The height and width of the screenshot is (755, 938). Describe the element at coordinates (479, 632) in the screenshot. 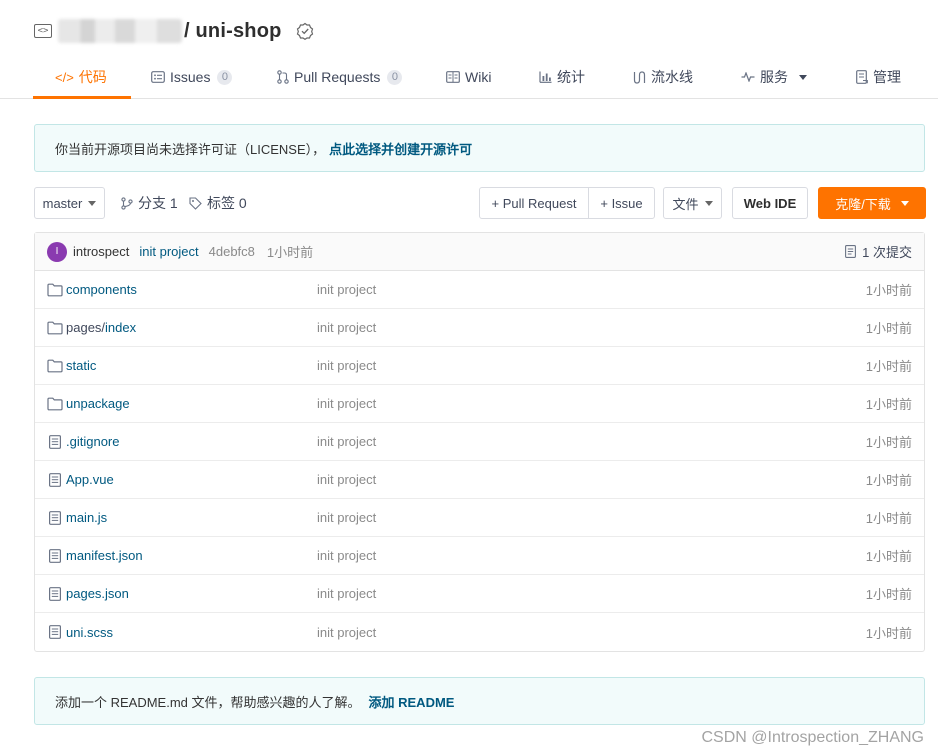

I see `file-row: uni.scss init project 1小时前` at that location.